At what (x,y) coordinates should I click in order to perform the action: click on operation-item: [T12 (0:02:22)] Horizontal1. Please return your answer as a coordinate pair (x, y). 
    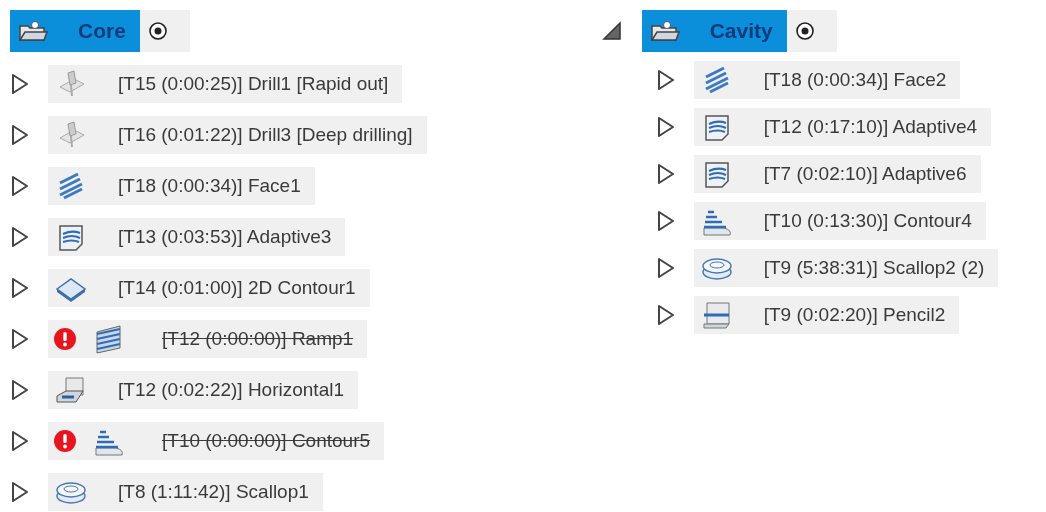
    Looking at the image, I should click on (203, 390).